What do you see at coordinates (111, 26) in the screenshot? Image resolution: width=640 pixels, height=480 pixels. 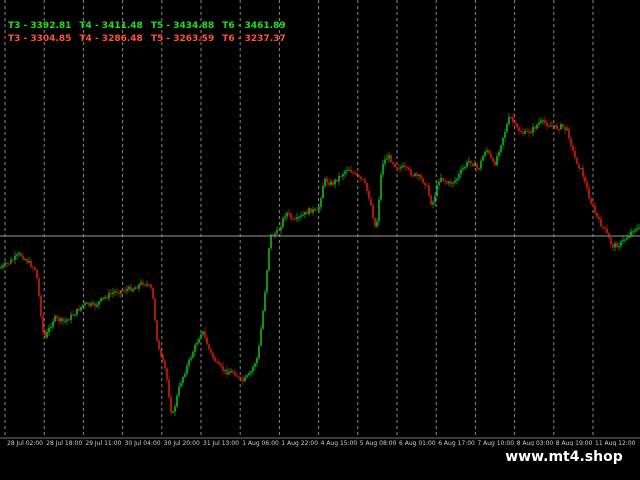 I see `upper-level-1: T4 - 3411.48` at bounding box center [111, 26].